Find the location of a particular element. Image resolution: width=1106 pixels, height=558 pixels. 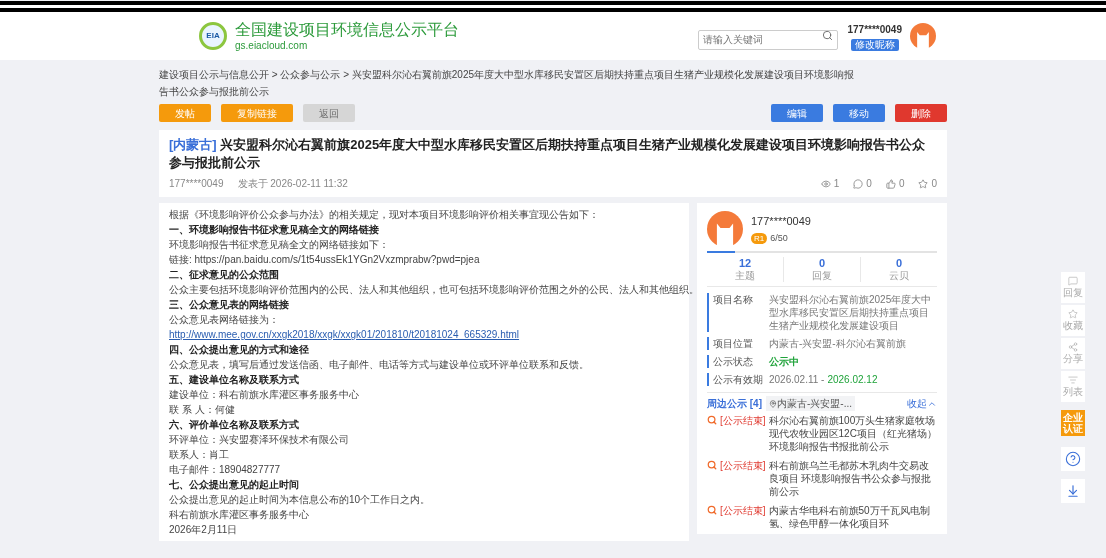

action-button: 发帖 is located at coordinates (185, 113).